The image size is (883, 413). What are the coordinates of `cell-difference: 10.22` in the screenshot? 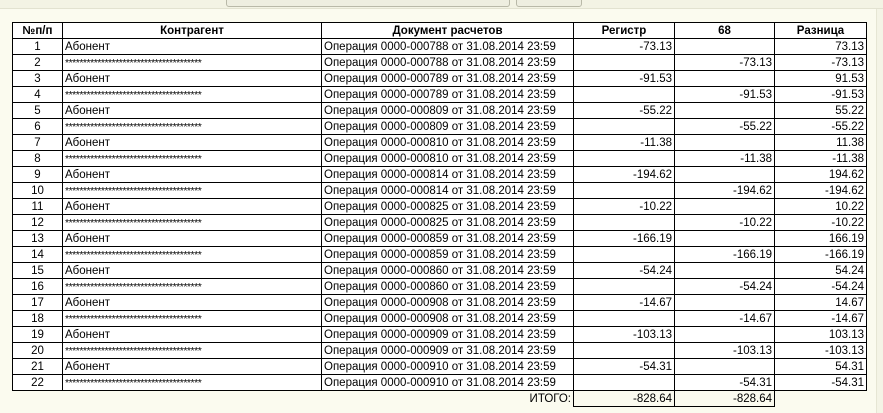 It's located at (820, 206).